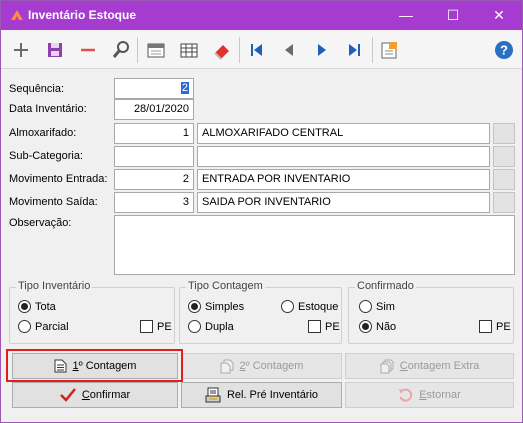 The height and width of the screenshot is (423, 523). What do you see at coordinates (43, 133) in the screenshot?
I see `almoxarifado-label: Almoxarifado:` at bounding box center [43, 133].